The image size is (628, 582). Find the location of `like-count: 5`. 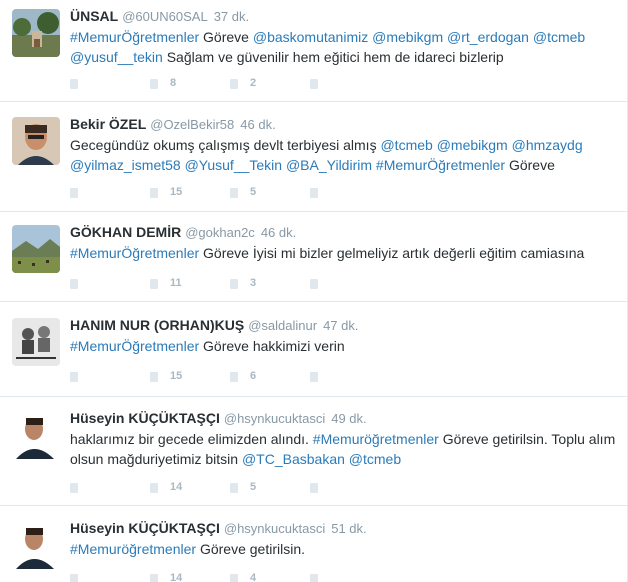

like-count: 5 is located at coordinates (253, 192).